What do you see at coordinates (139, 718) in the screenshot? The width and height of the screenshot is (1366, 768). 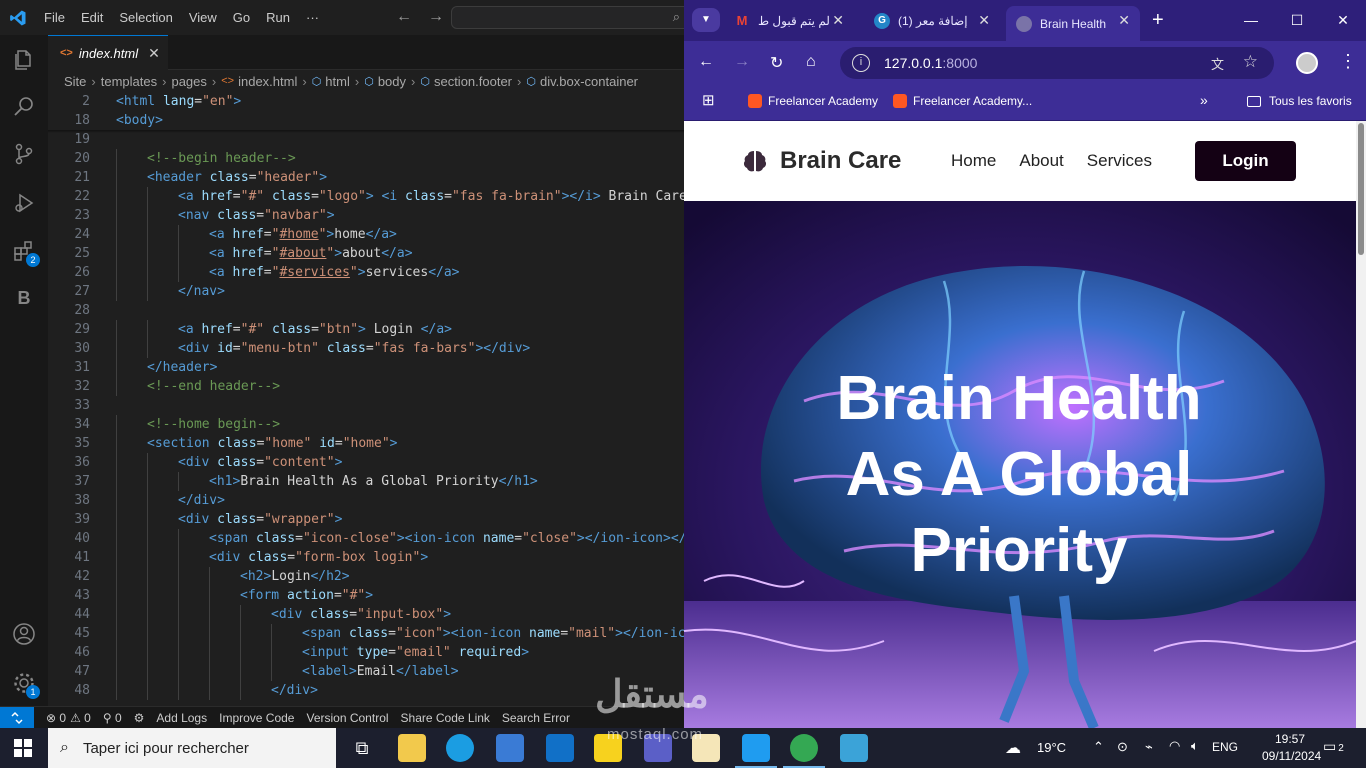 I see `debug-icon: ⚙` at bounding box center [139, 718].